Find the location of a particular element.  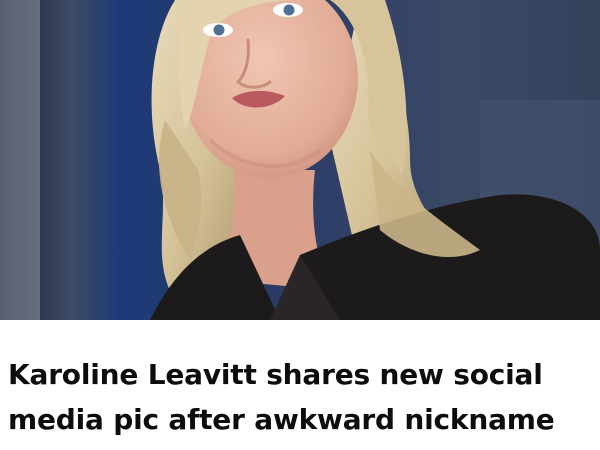

eye-left is located at coordinates (219, 30).